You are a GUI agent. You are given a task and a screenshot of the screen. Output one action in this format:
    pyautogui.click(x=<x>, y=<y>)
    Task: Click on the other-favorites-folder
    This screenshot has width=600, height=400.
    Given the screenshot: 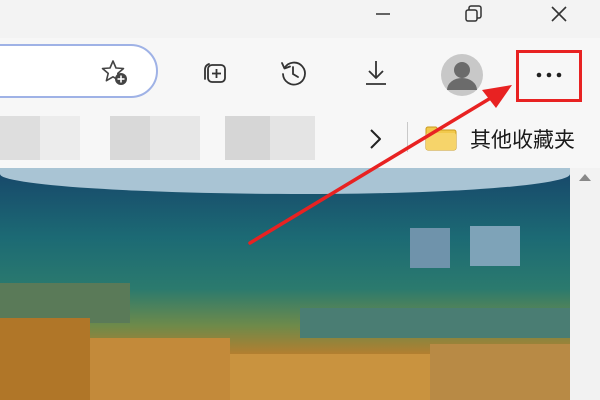 What is the action you would take?
    pyautogui.click(x=441, y=138)
    